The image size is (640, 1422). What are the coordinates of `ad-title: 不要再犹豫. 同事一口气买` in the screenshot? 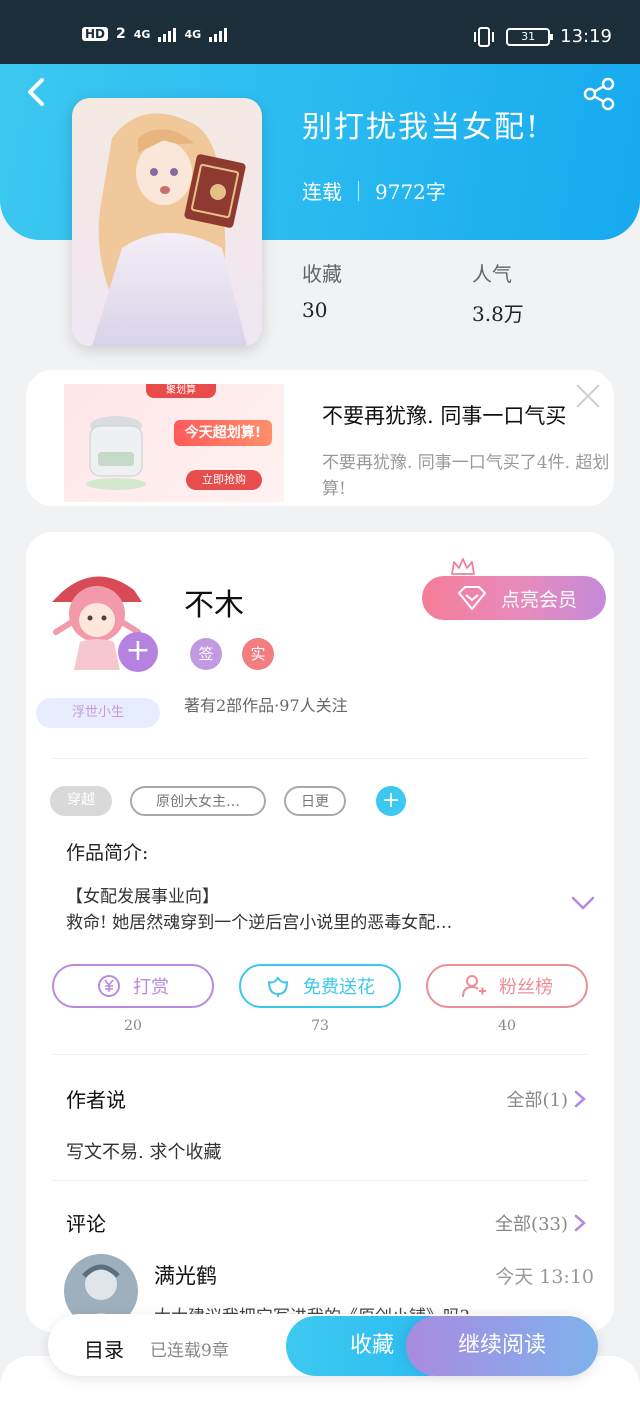 It's located at (444, 416).